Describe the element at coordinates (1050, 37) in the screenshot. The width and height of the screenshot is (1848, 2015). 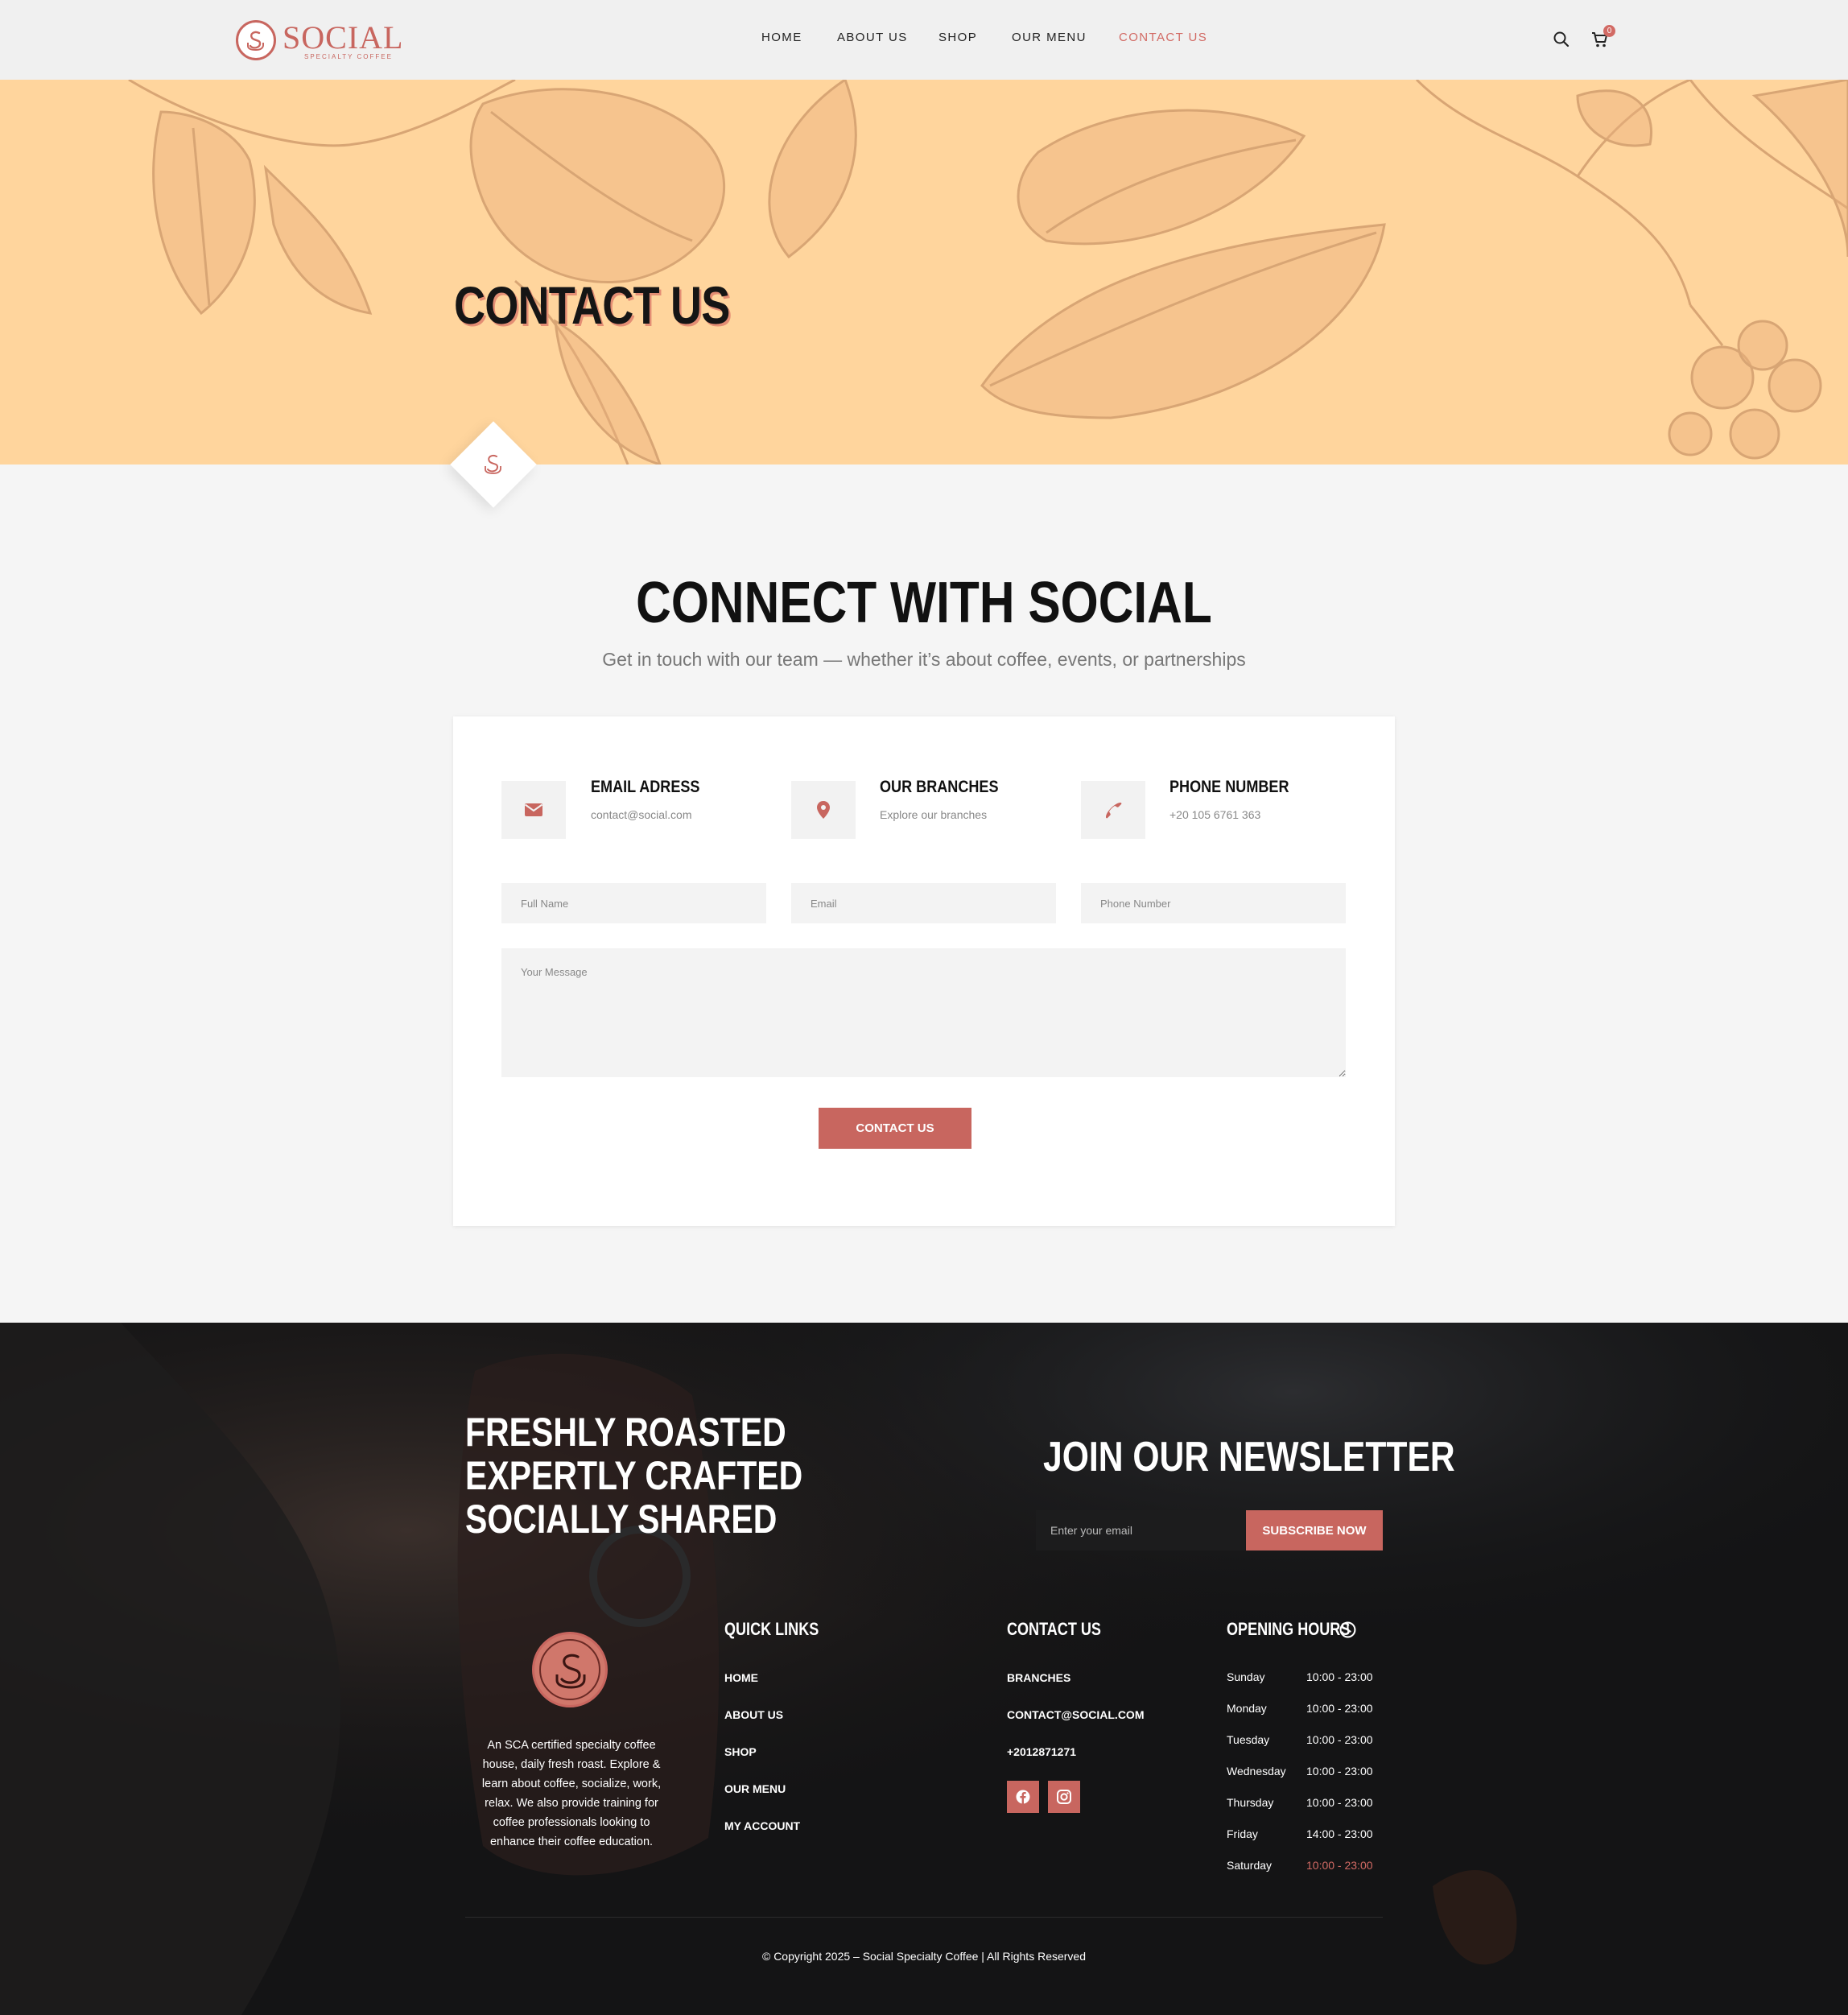
I see `nav-our-menu: OUR MENU` at that location.